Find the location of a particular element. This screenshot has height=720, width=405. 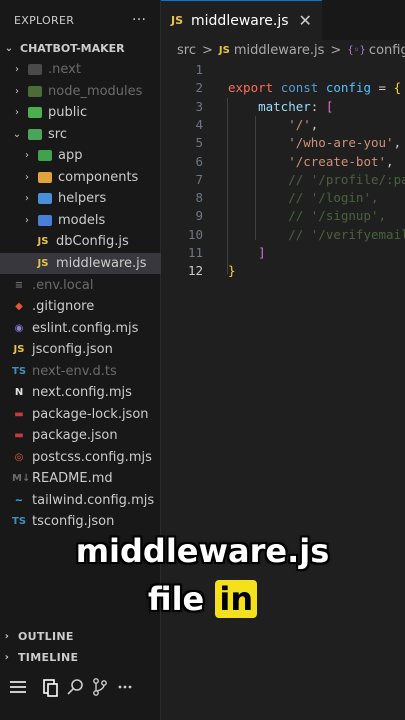

breadcrumb-symbol: config is located at coordinates (387, 50).